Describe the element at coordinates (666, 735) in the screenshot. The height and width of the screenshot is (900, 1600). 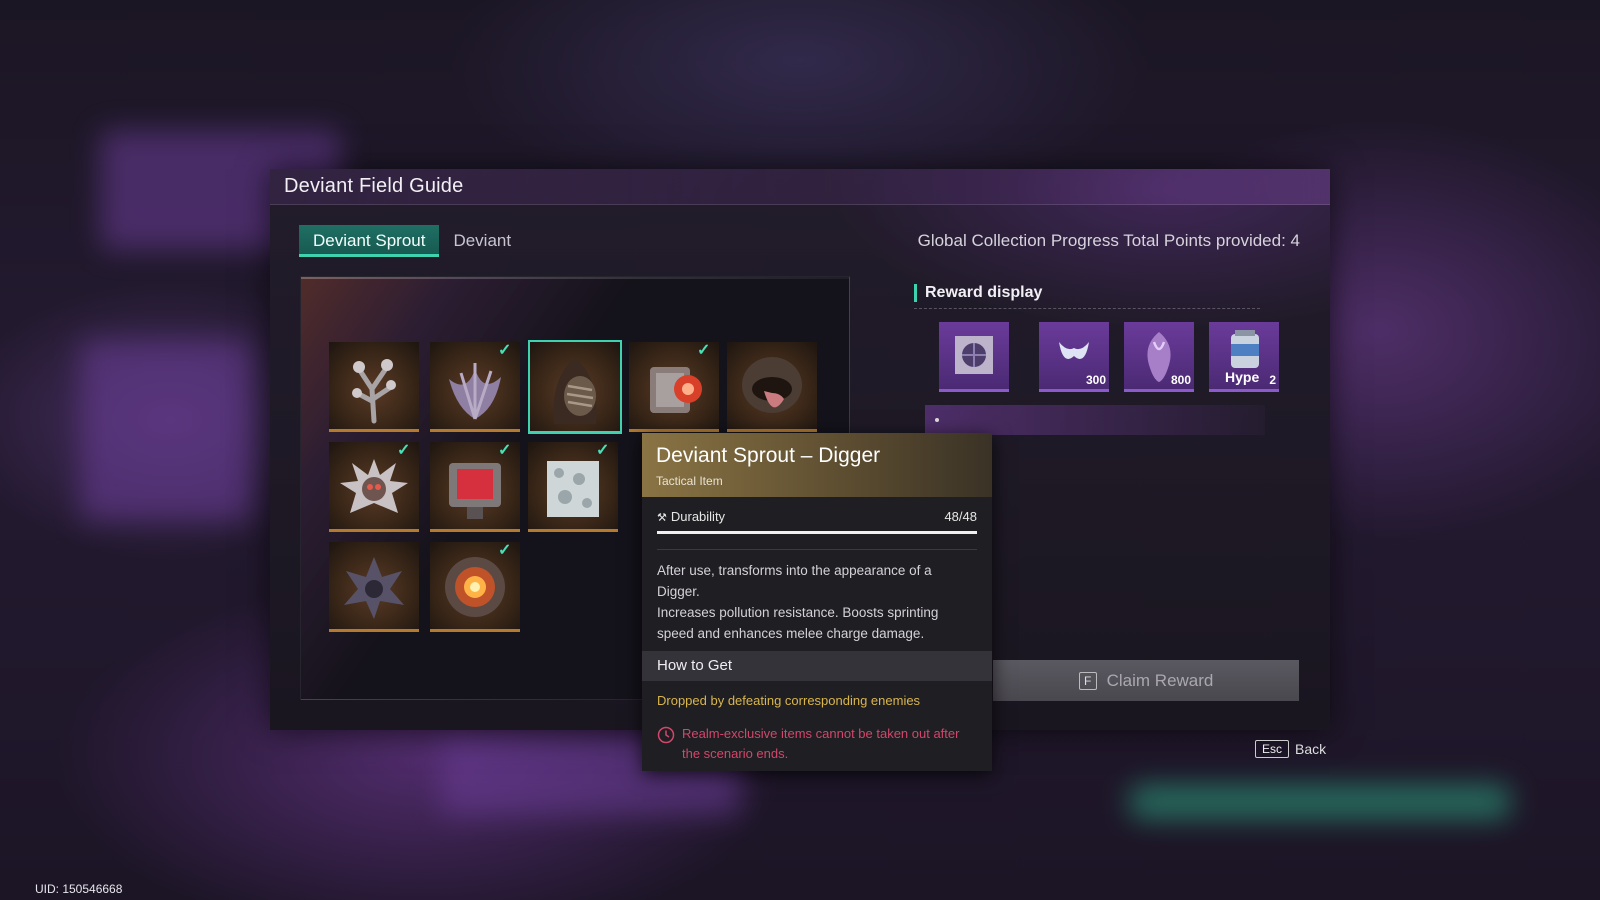
I see `clock-icon` at that location.